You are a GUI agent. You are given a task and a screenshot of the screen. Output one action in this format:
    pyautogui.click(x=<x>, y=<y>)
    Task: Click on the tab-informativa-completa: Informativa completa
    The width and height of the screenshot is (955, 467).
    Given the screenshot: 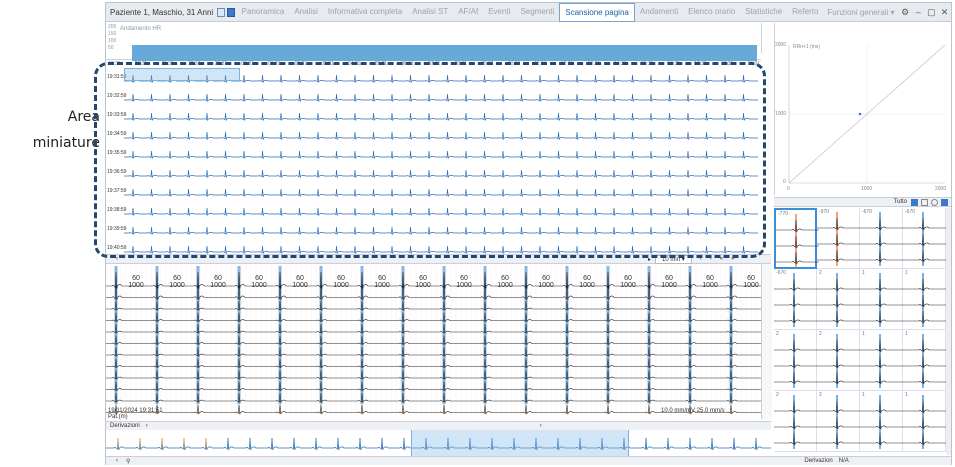 What is the action you would take?
    pyautogui.click(x=365, y=12)
    